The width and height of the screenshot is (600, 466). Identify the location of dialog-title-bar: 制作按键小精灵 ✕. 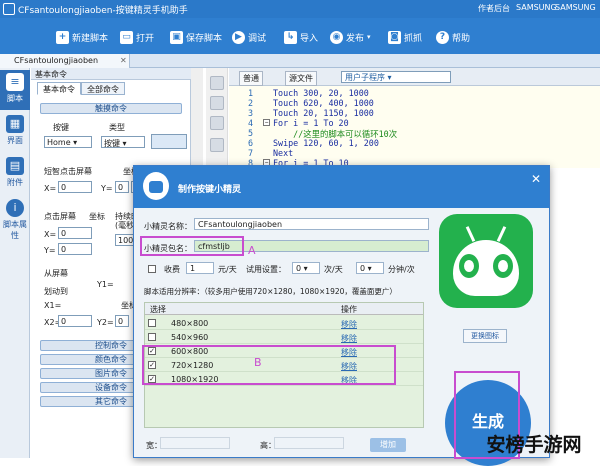
(341, 187).